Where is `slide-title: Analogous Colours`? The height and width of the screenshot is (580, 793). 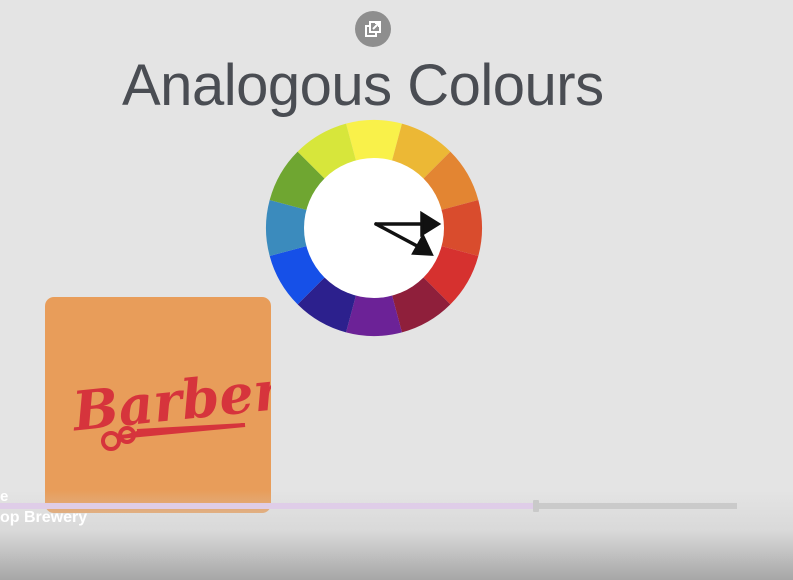
slide-title: Analogous Colours is located at coordinates (363, 85).